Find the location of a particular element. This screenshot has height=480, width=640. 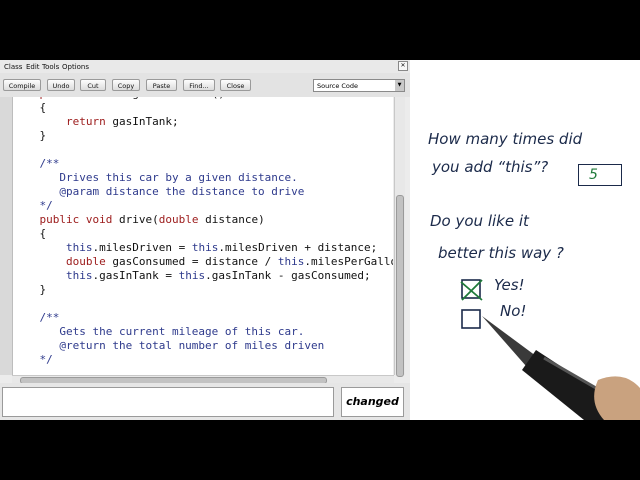

message-field is located at coordinates (168, 402).